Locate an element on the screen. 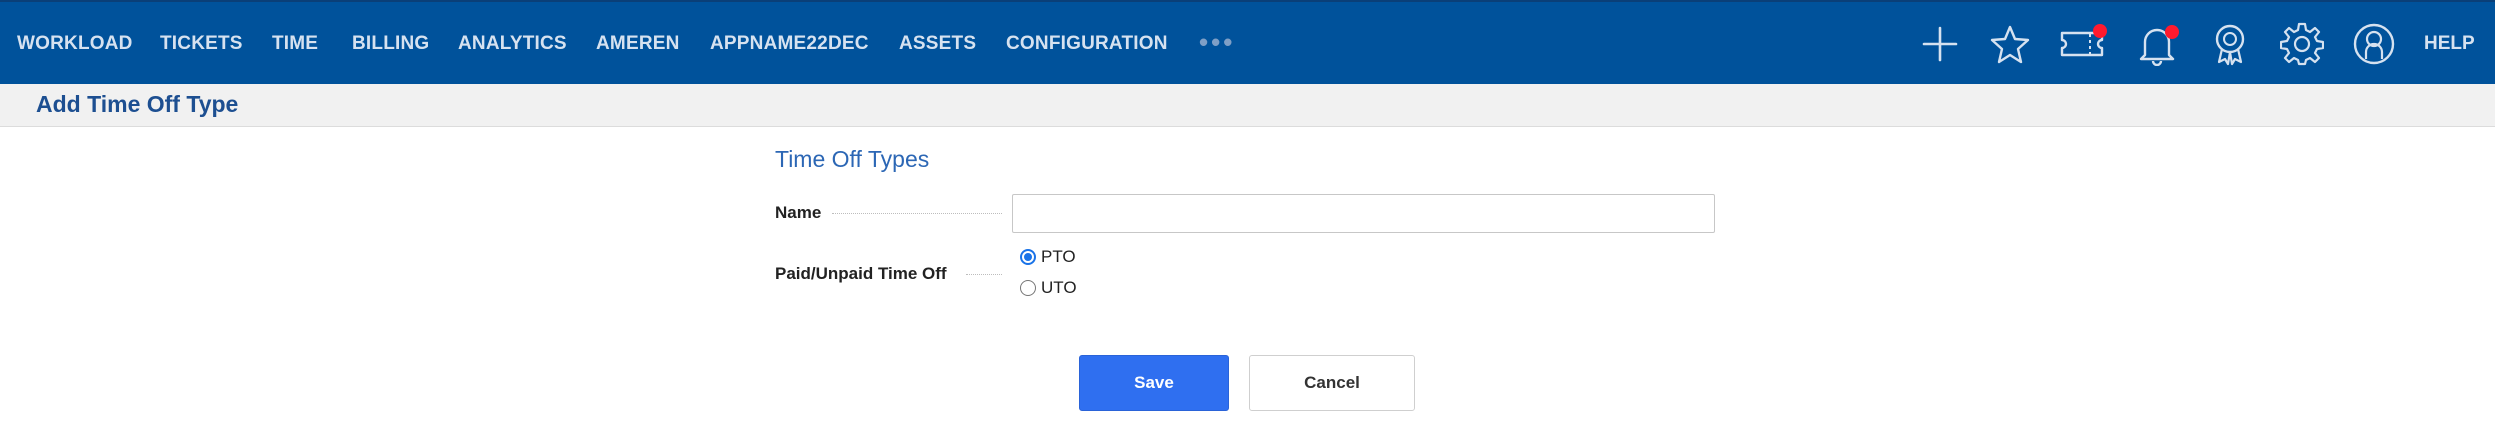 The height and width of the screenshot is (448, 2495). favorites-button is located at coordinates (2010, 44).